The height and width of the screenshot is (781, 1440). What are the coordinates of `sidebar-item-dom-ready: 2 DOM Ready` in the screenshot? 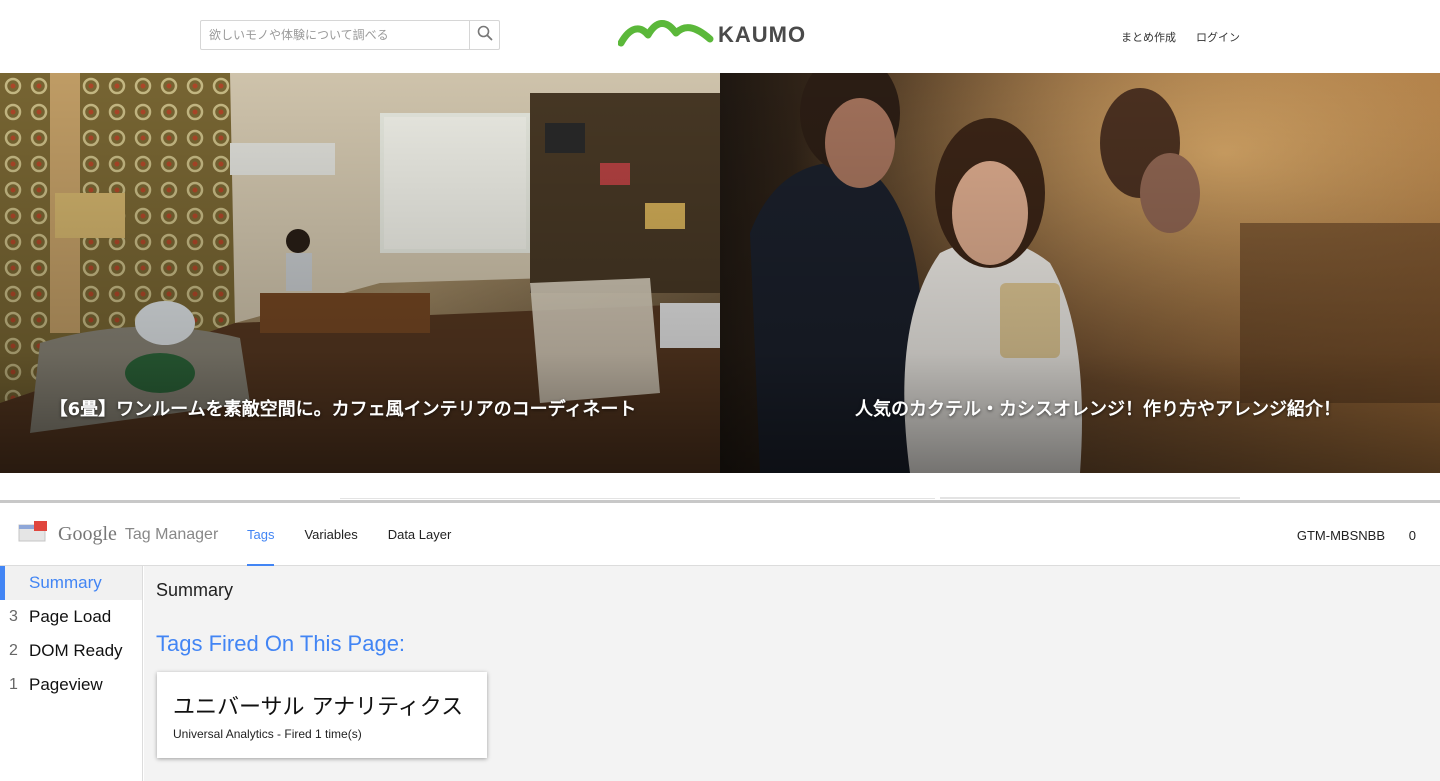 It's located at (71, 651).